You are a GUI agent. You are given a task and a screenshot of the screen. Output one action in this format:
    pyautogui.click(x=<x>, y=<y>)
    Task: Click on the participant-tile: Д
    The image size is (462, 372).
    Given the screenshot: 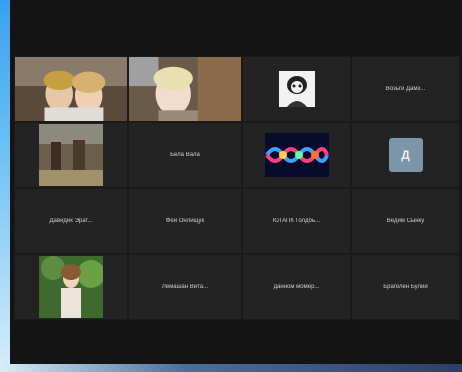 What is the action you would take?
    pyautogui.click(x=405, y=155)
    